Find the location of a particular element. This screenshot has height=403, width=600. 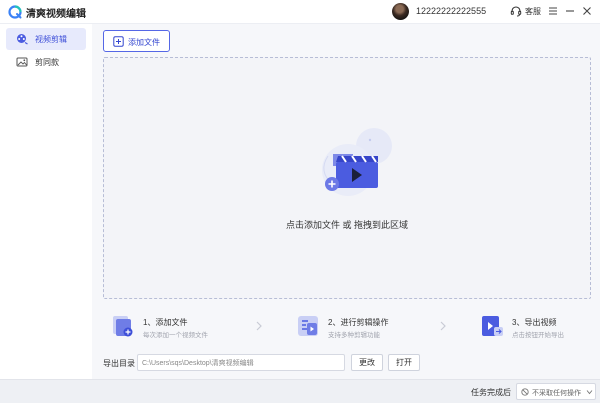

step-subtitle: 每次添加一个视频文件 is located at coordinates (175, 335).